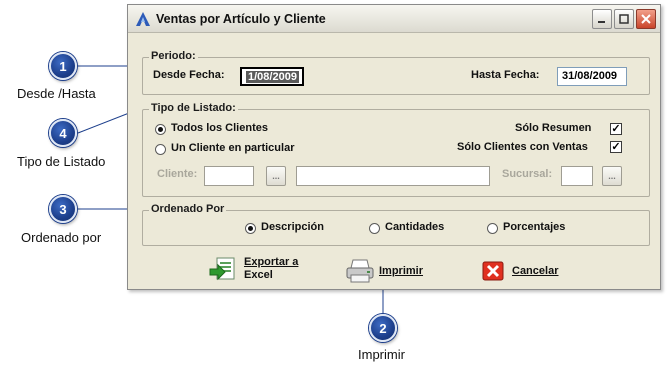 Image resolution: width=670 pixels, height=384 pixels. I want to click on window-title: Ventas por Artículo y Cliente, so click(241, 18).